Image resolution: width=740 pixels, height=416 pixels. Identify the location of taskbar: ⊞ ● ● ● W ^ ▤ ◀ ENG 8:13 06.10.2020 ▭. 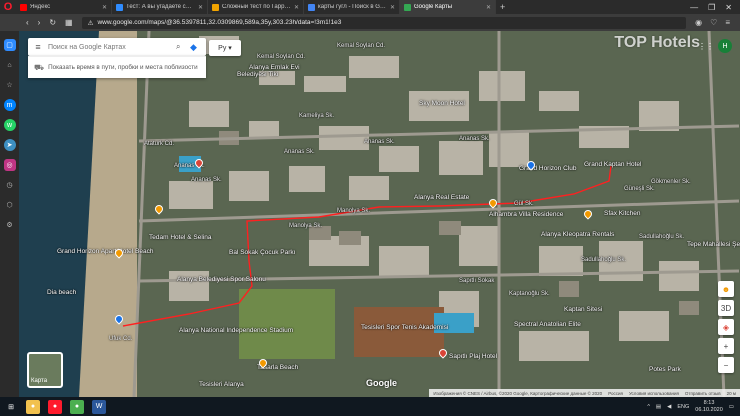
(370, 406).